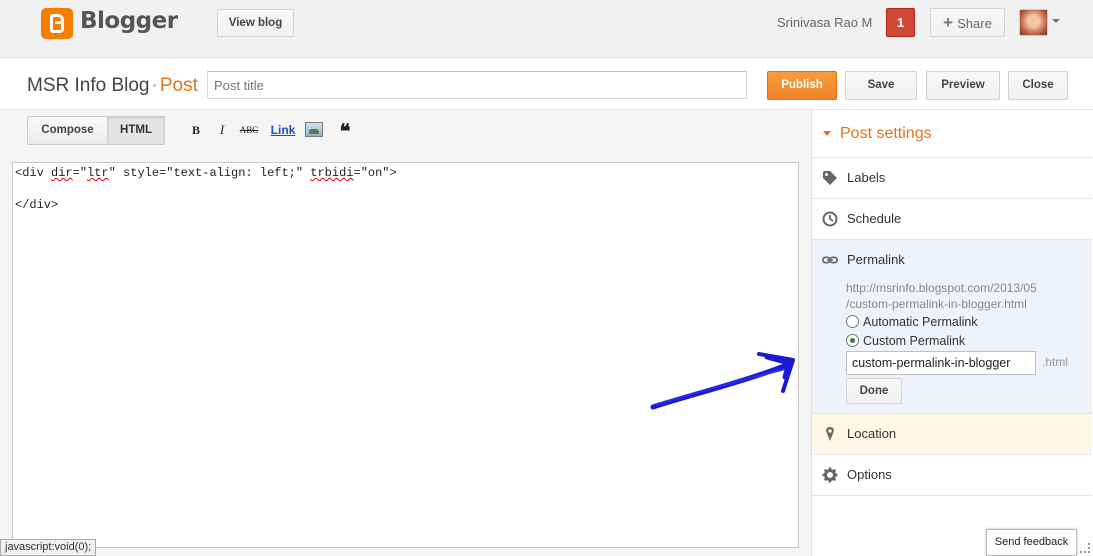 The height and width of the screenshot is (556, 1093). Describe the element at coordinates (1031, 542) in the screenshot. I see `send-feedback-button: Send feedback` at that location.